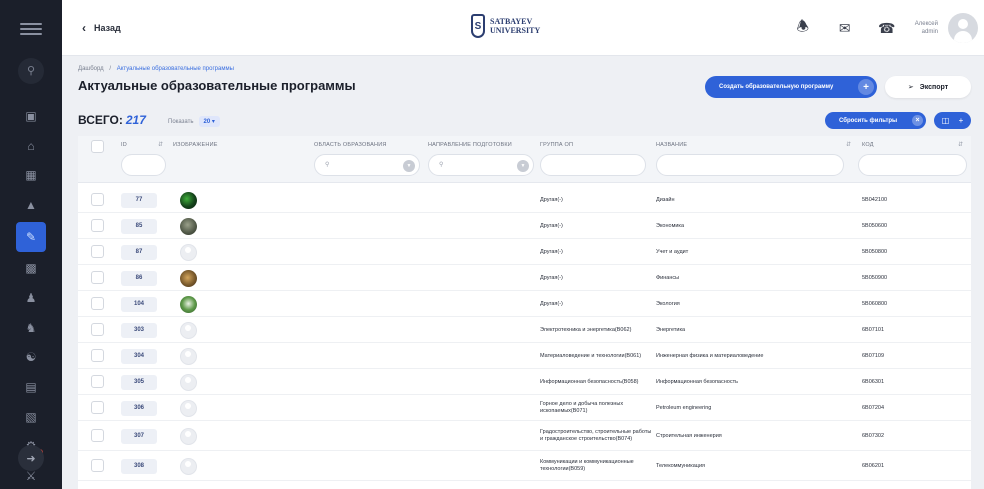  What do you see at coordinates (524, 252) in the screenshot?
I see `table-row: 87 Другая(-) Учет и аудит 5В050800` at bounding box center [524, 252].